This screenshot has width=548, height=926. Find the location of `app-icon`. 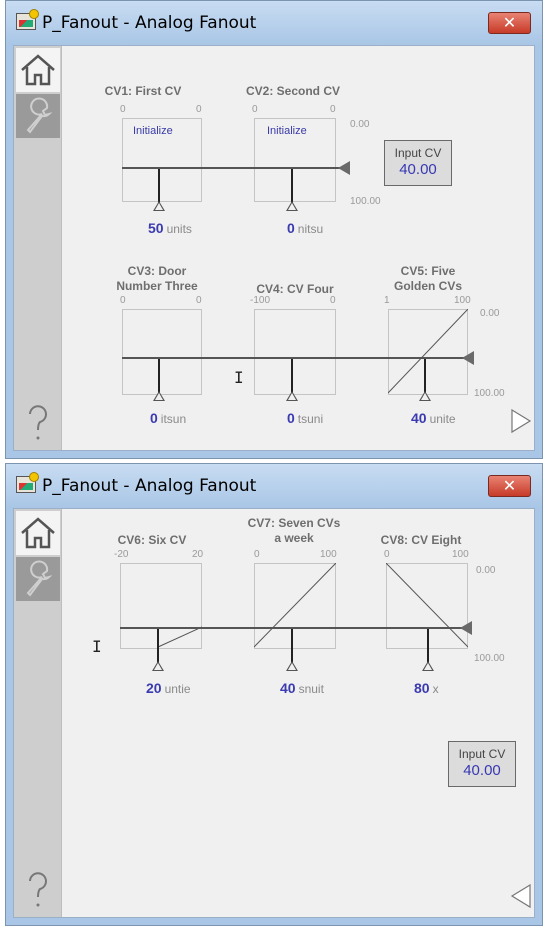

app-icon is located at coordinates (27, 19).